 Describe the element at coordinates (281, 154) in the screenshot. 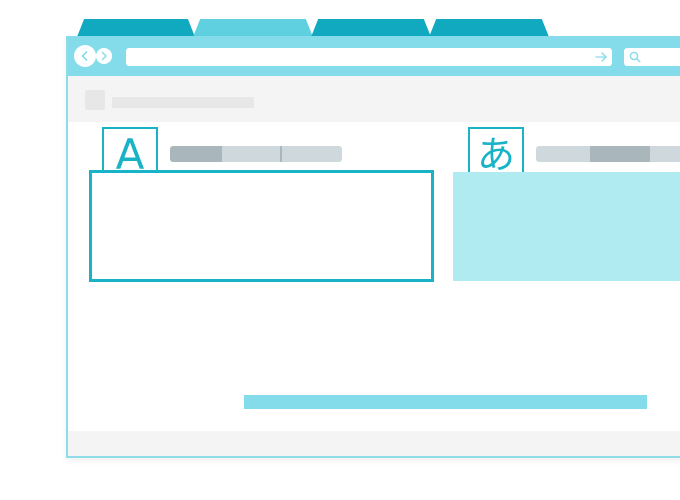

I see `source-selector-divider` at that location.